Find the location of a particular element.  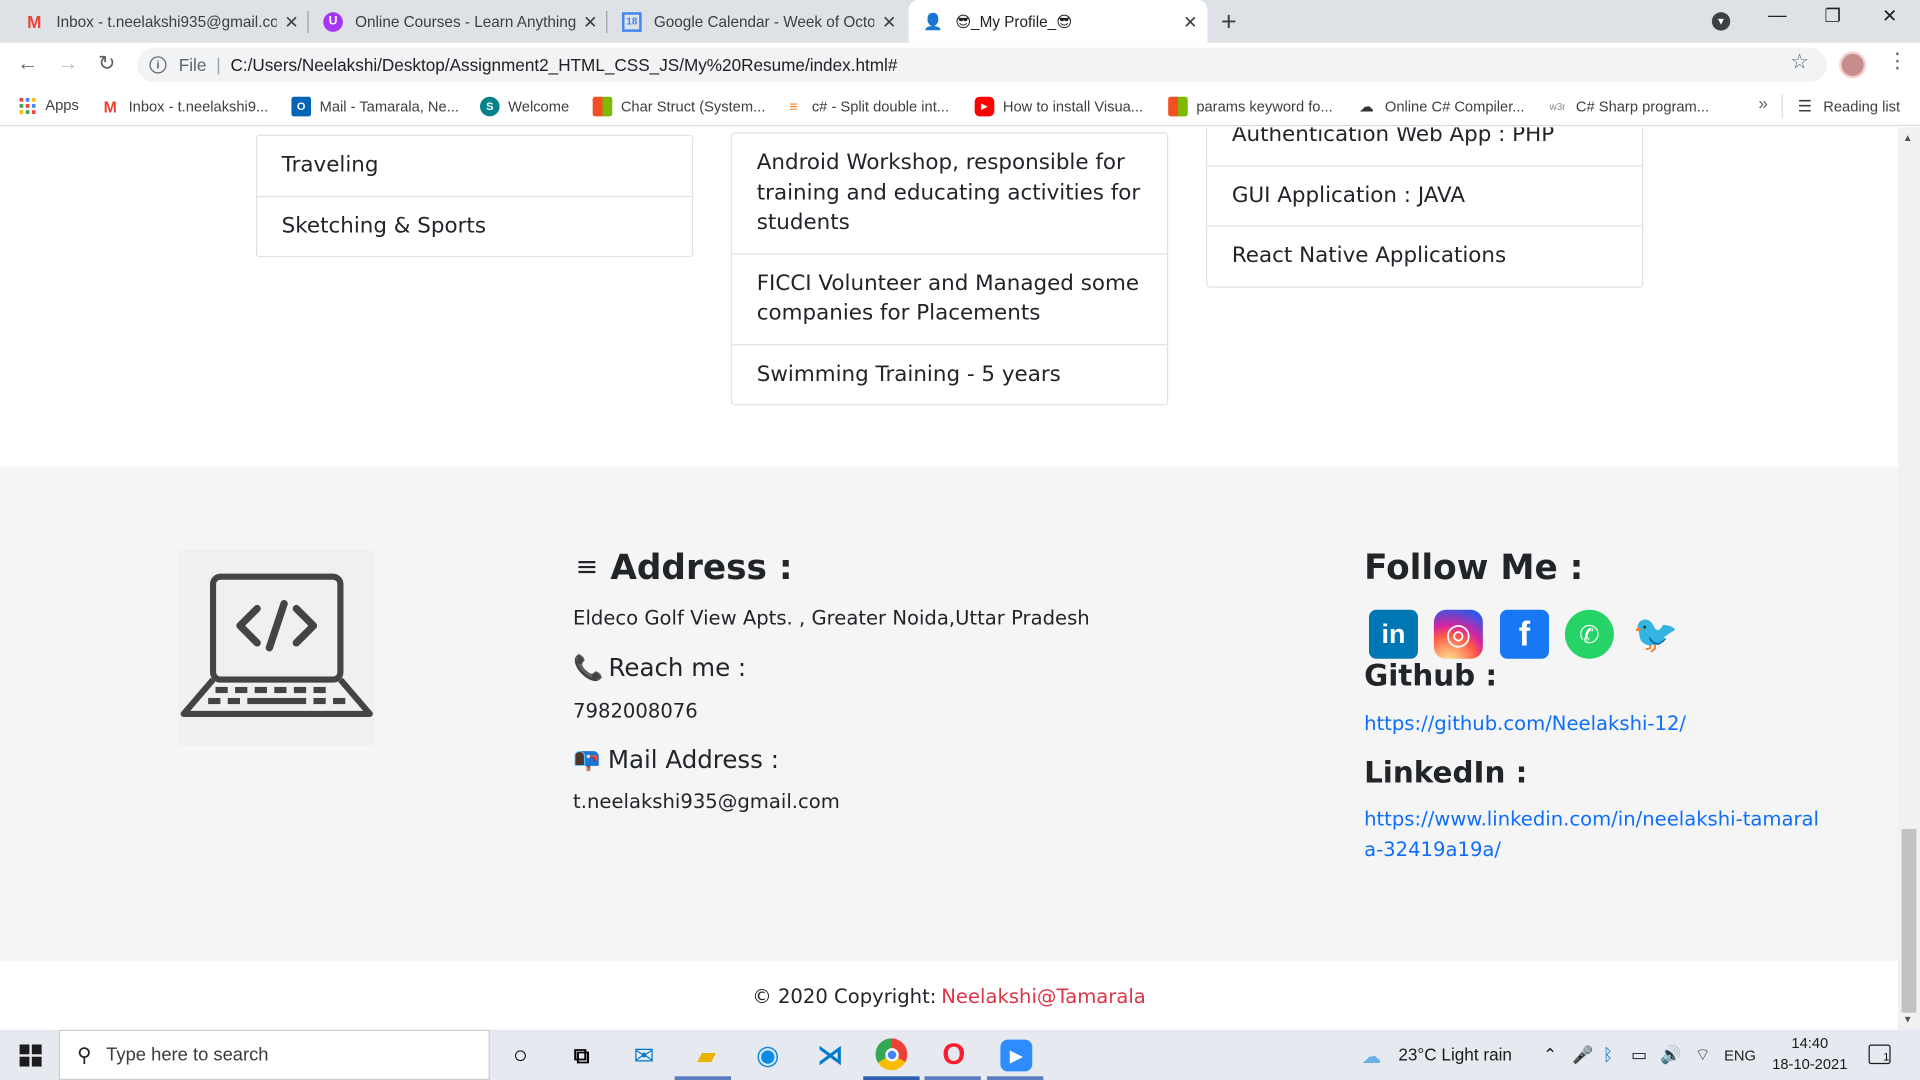

instagram-icon: ◎ is located at coordinates (1458, 634).